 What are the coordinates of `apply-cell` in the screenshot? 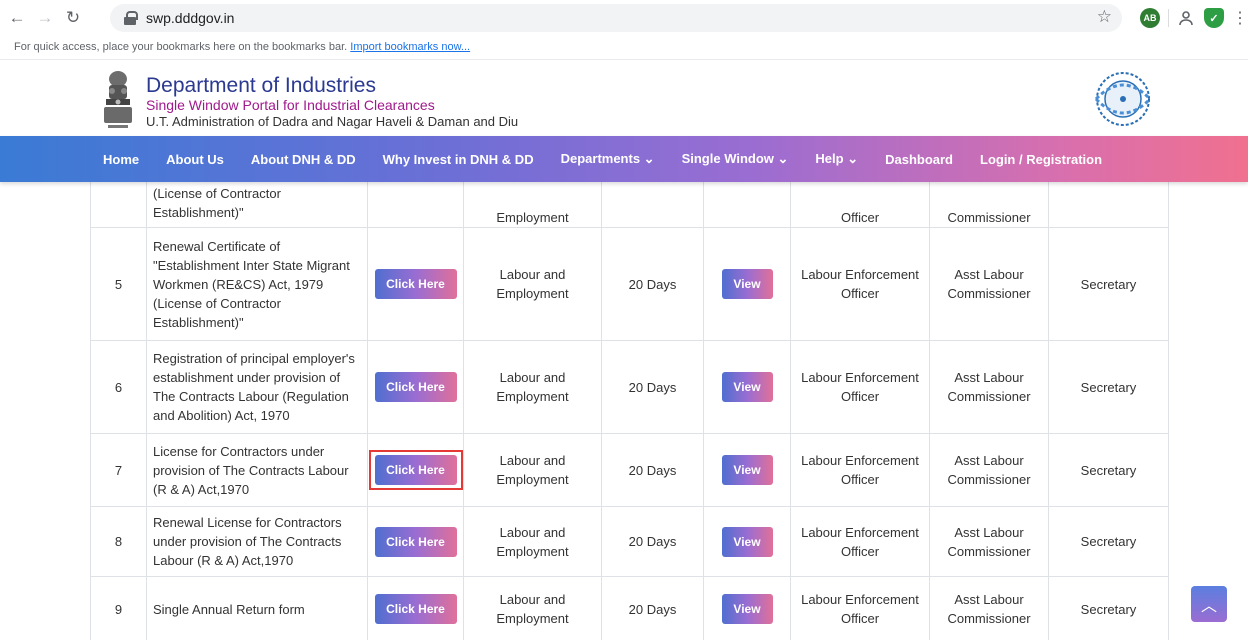 It's located at (415, 205).